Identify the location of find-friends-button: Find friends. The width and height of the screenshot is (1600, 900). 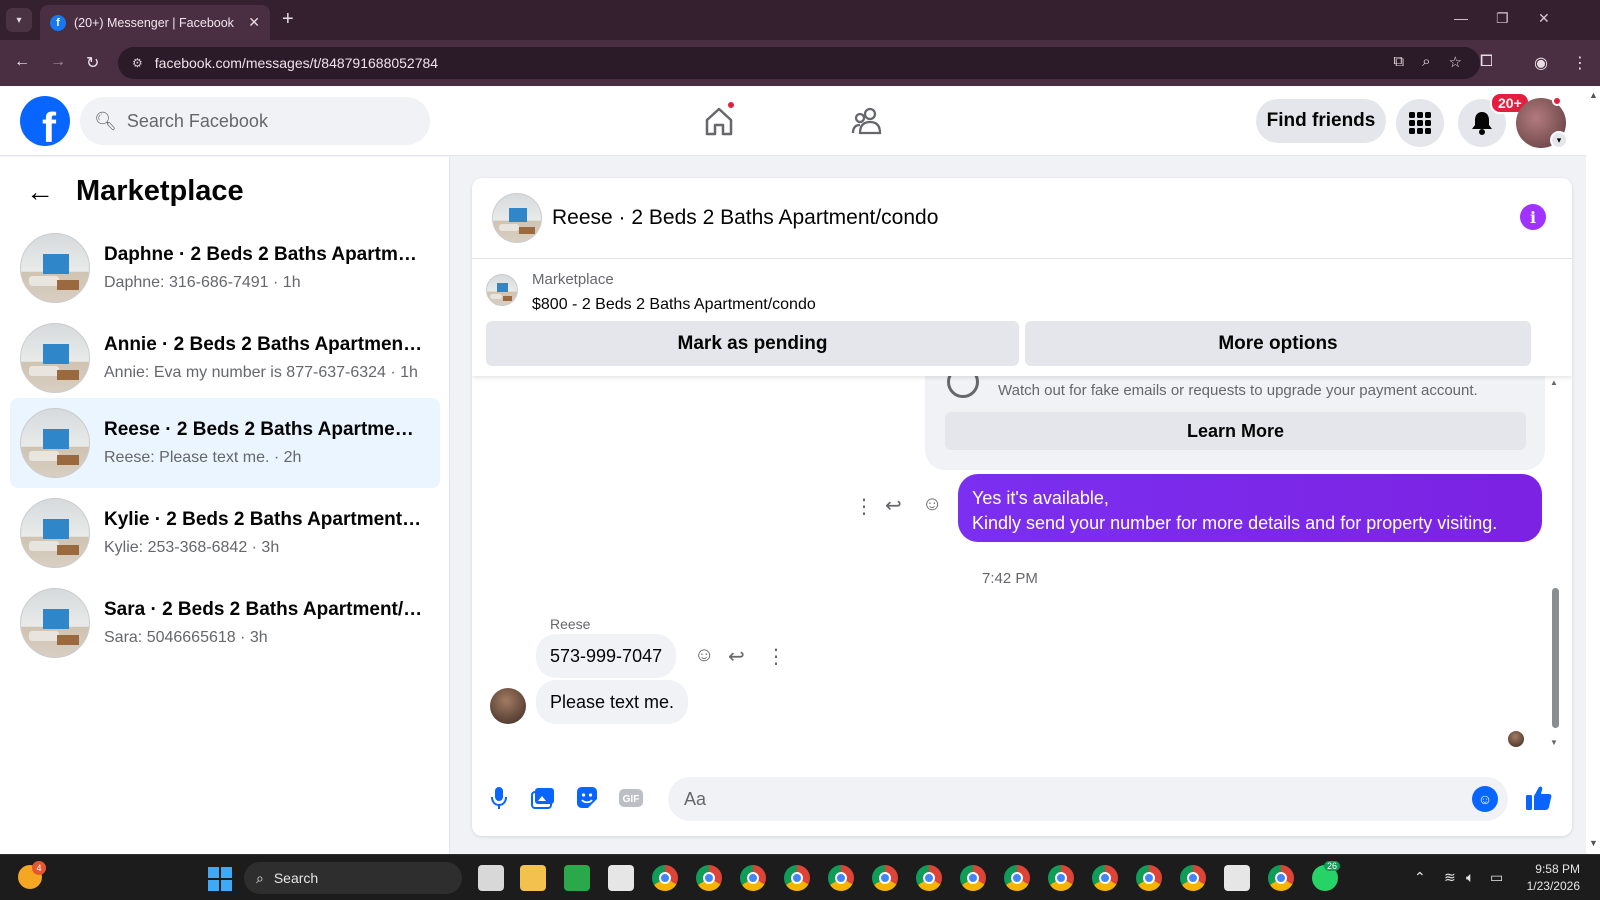
(1321, 121).